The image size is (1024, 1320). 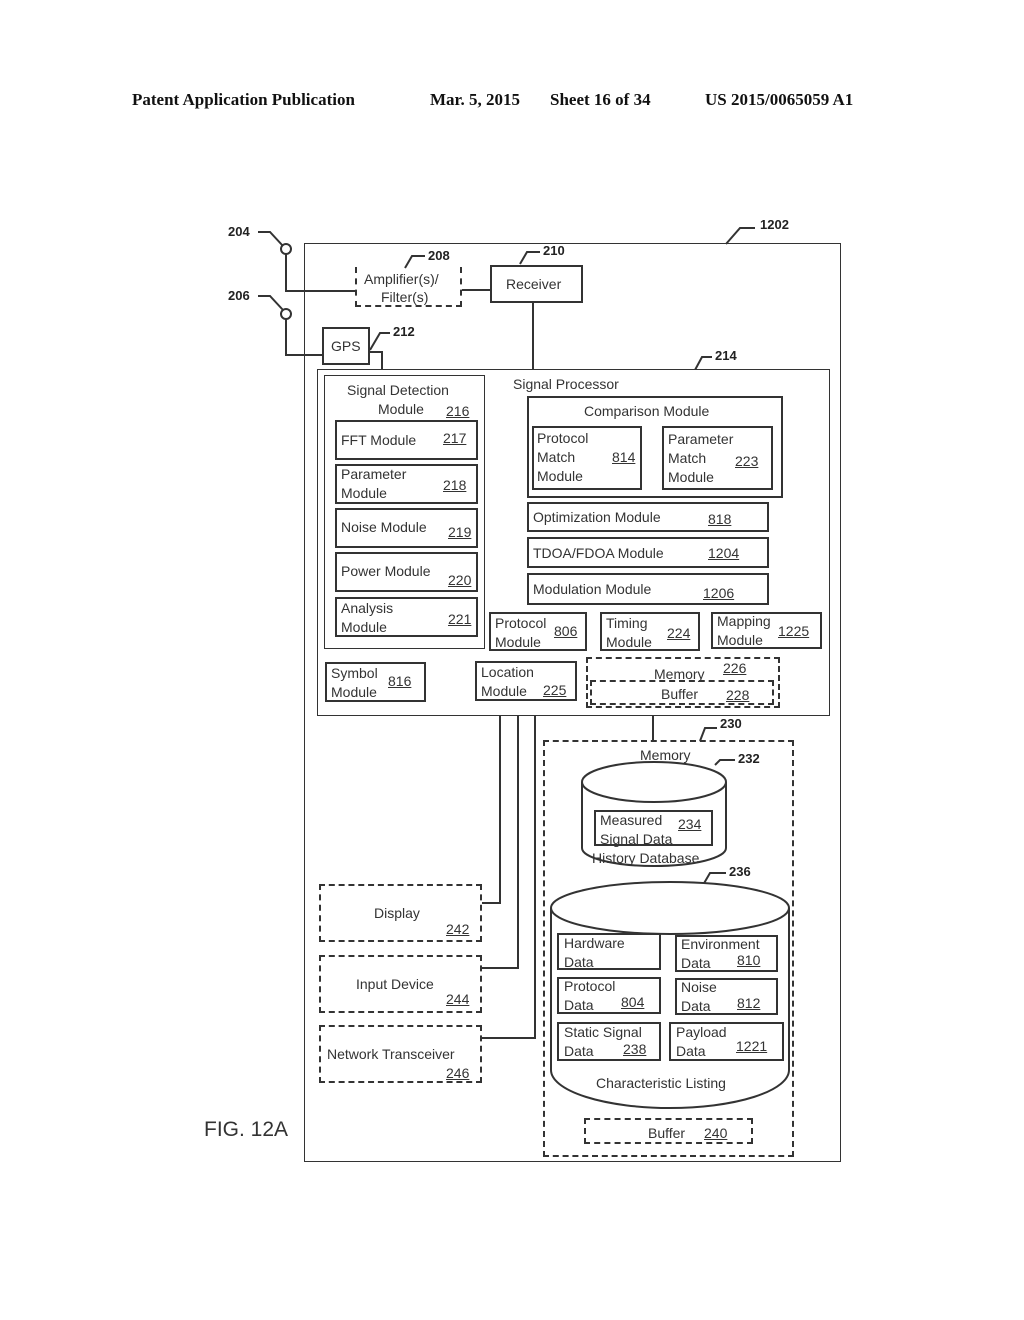 I want to click on display-num: 242, so click(x=458, y=929).